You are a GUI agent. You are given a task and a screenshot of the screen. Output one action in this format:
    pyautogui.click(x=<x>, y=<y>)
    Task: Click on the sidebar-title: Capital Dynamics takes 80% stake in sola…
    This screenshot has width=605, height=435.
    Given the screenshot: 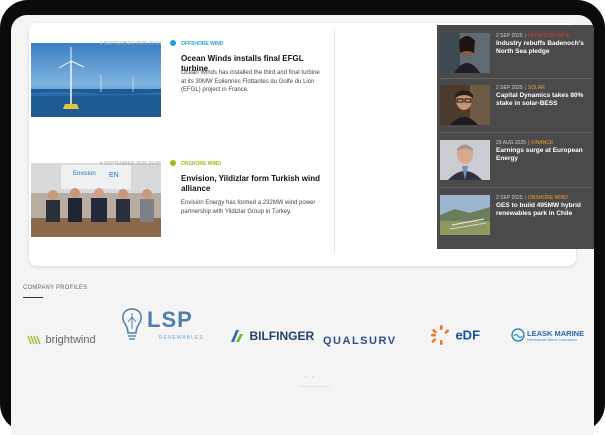 What is the action you would take?
    pyautogui.click(x=543, y=100)
    